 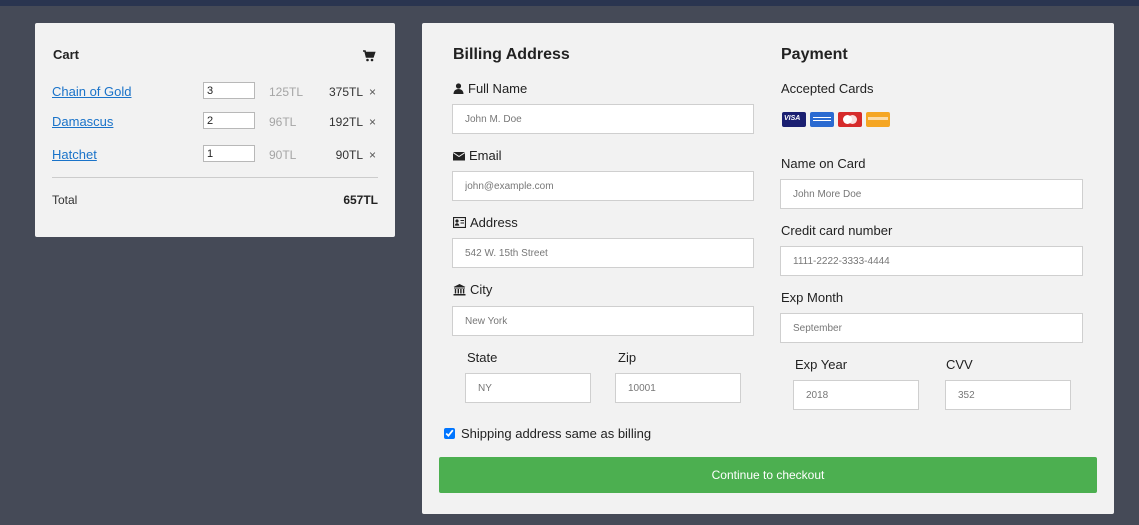 I want to click on cart-item-subtotal: 375TL, so click(x=345, y=92).